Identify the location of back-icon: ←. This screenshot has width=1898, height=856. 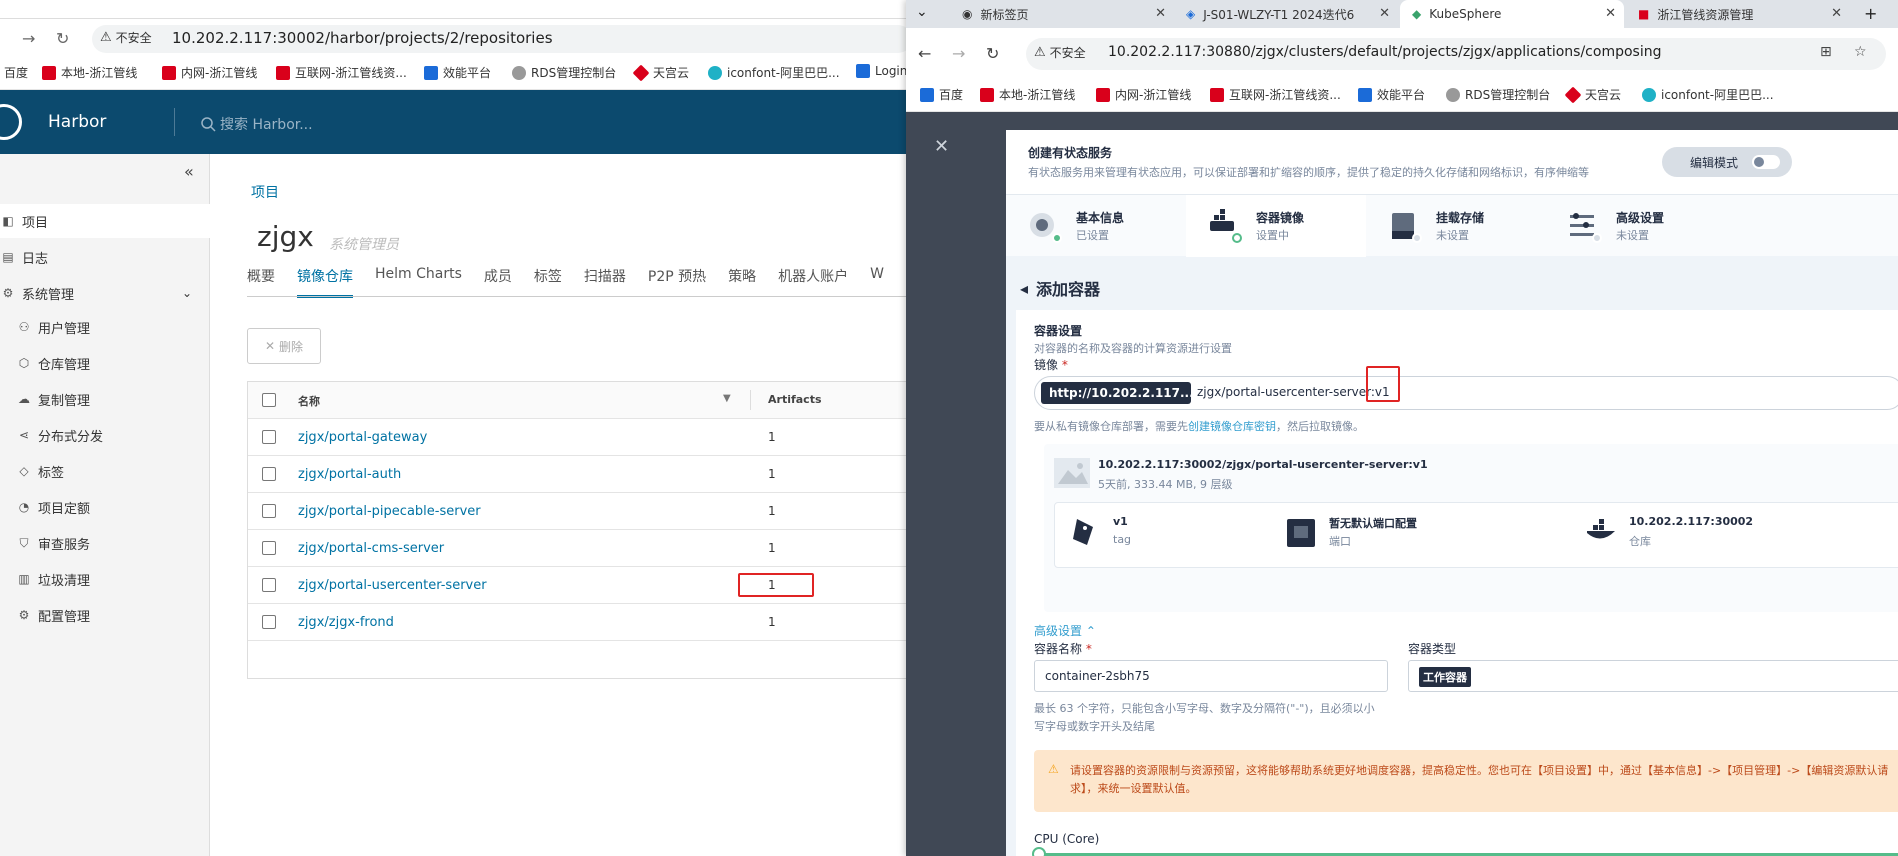
(924, 53).